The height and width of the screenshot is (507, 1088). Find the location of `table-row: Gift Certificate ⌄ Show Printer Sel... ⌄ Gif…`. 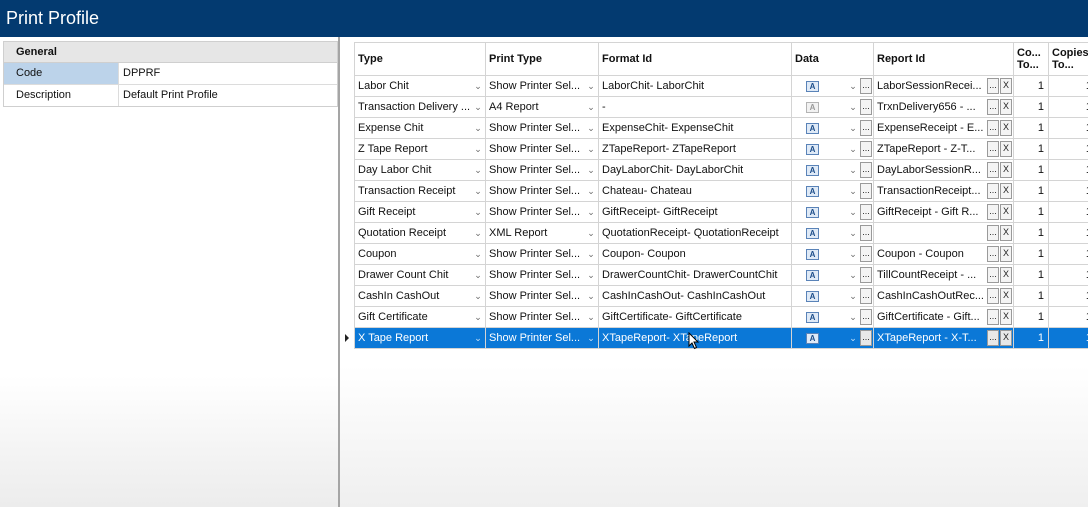

table-row: Gift Certificate ⌄ Show Printer Sel... ⌄ Gif… is located at coordinates (721, 317).